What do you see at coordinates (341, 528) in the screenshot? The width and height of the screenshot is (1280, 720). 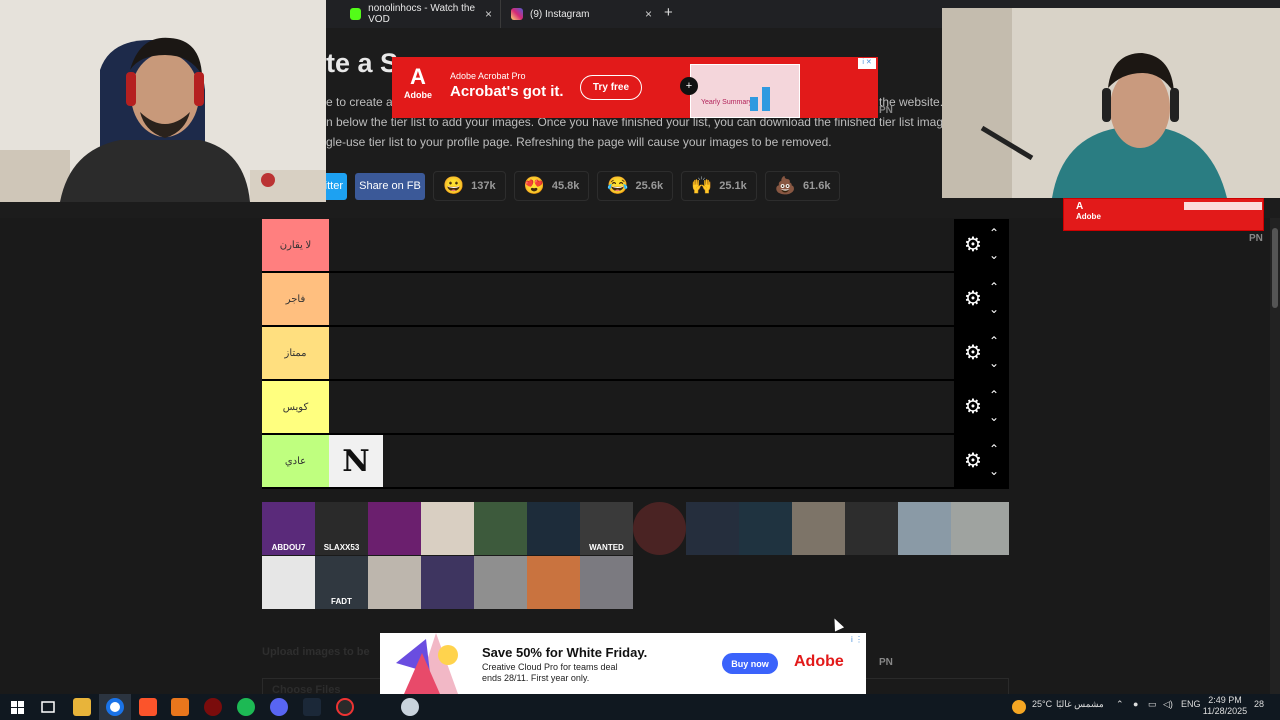 I see `pool-image: SLAXX53` at bounding box center [341, 528].